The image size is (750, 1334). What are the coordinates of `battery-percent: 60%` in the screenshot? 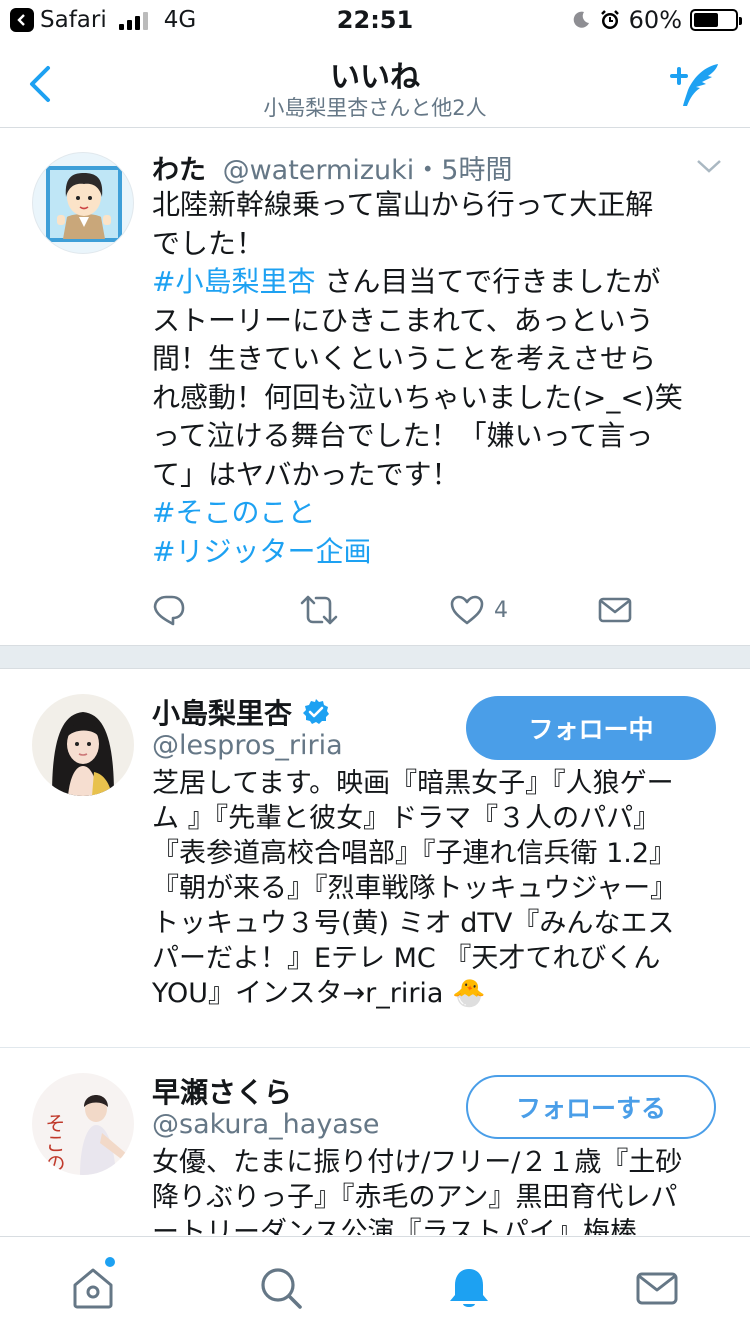 It's located at (655, 20).